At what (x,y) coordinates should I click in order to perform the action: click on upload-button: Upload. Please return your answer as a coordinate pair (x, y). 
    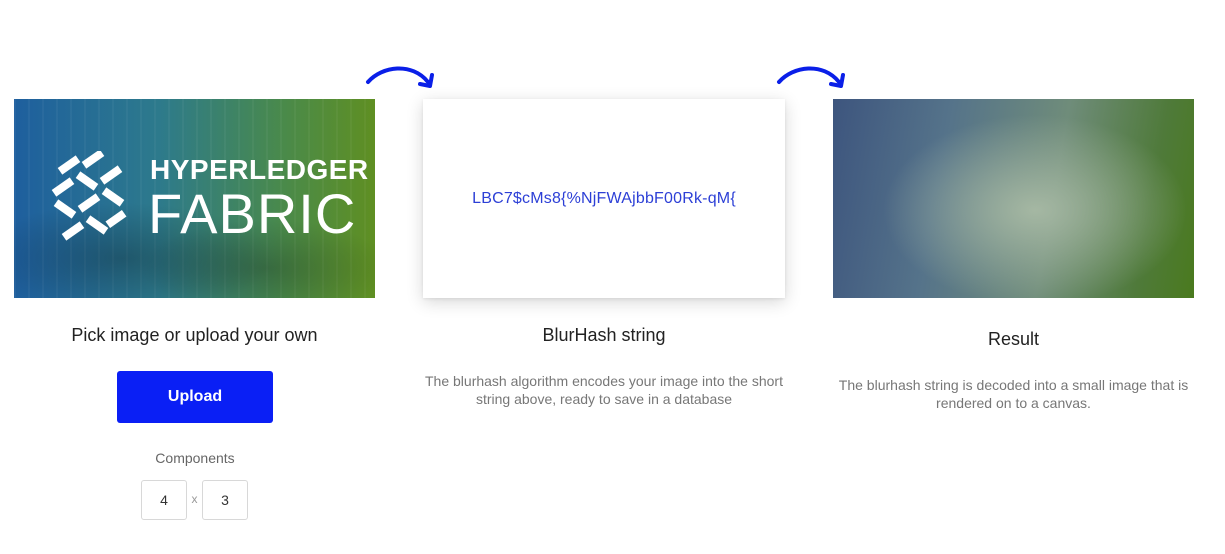
    Looking at the image, I should click on (195, 397).